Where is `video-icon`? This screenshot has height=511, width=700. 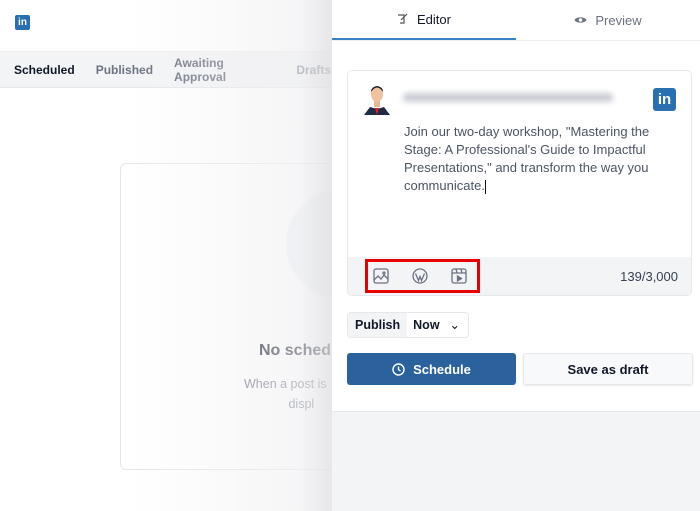 video-icon is located at coordinates (459, 276).